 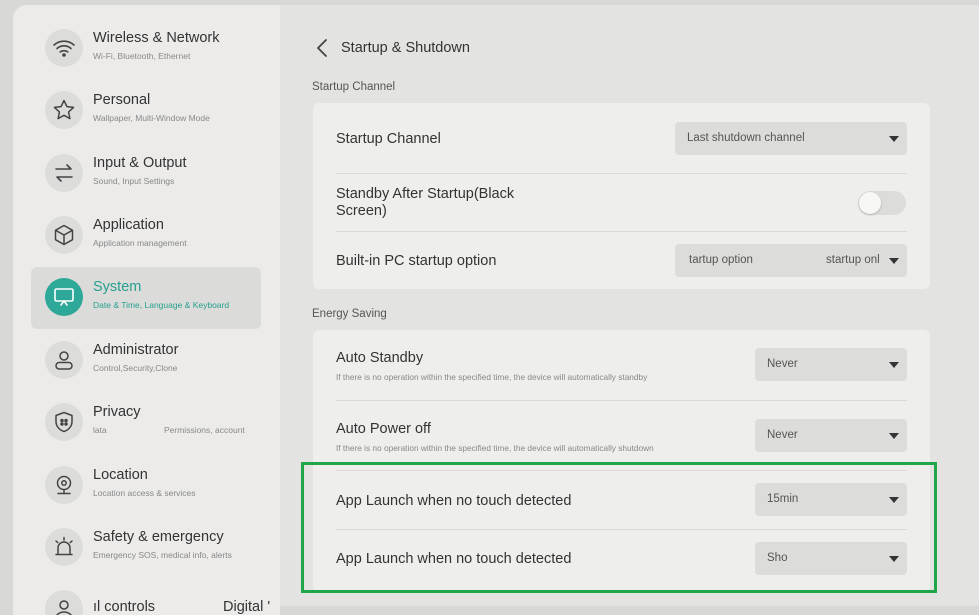 I want to click on row-title: Built-in PC startup option, so click(x=416, y=261).